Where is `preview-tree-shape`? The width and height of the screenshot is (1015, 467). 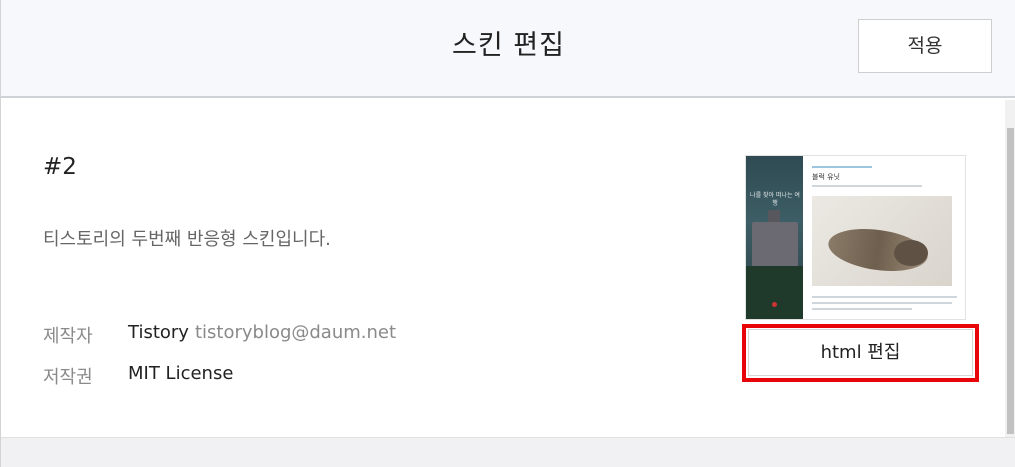 preview-tree-shape is located at coordinates (774, 292).